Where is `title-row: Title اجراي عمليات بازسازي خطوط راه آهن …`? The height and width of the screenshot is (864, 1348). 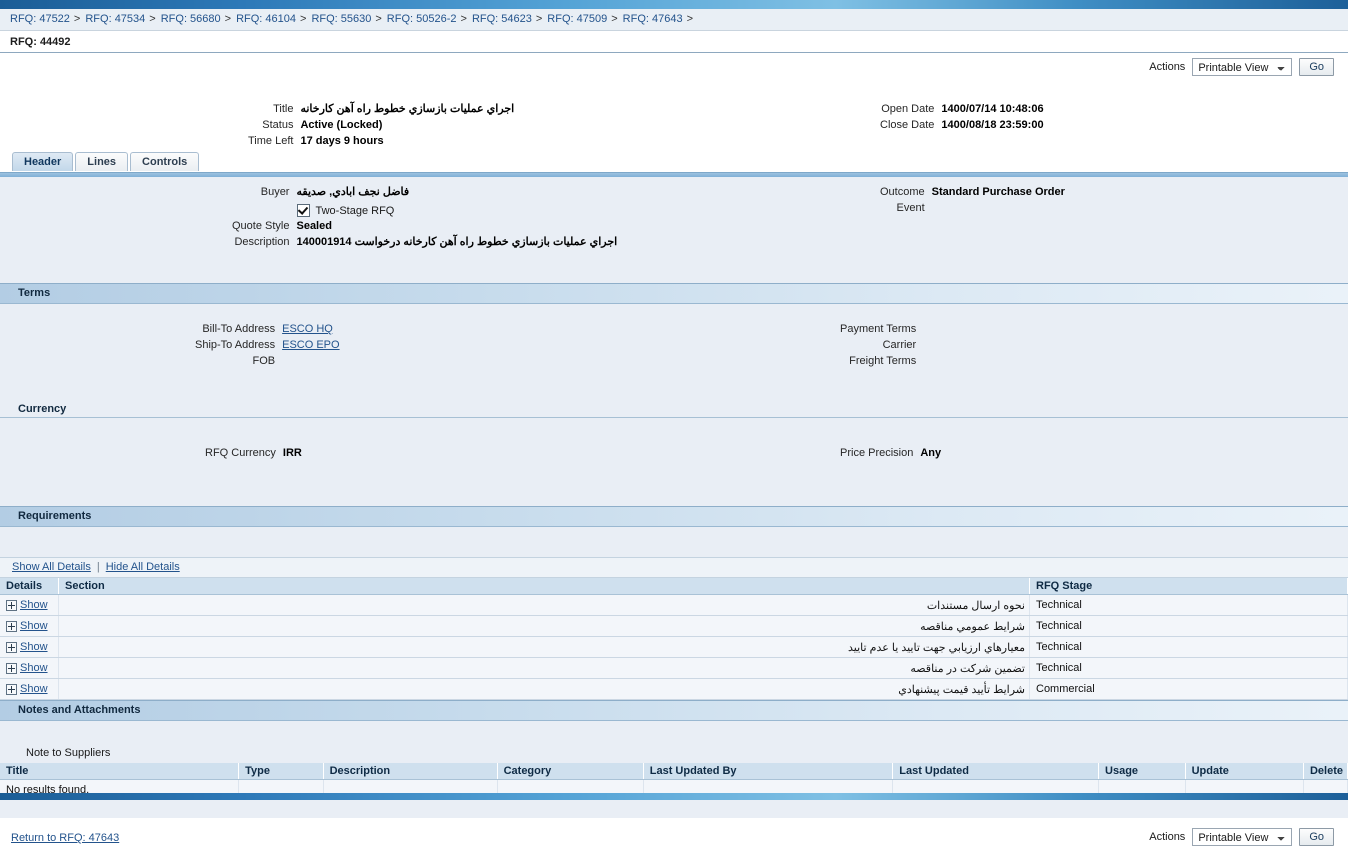 title-row: Title اجراي عمليات بازسازي خطوط راه آهن … is located at coordinates (381, 110).